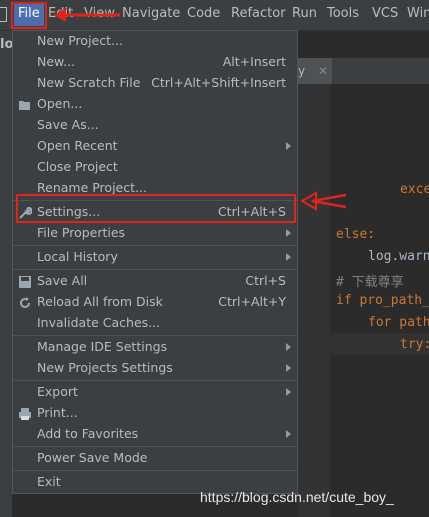  I want to click on menu-item-power-save-mode: Power Save Mode, so click(155, 458).